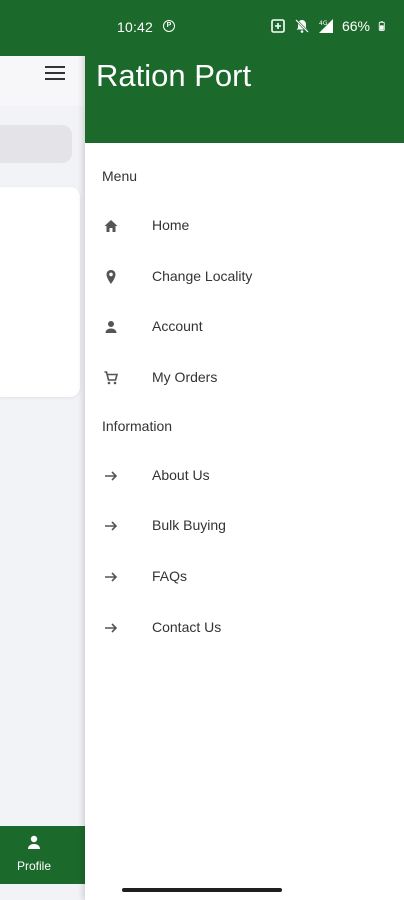 The image size is (404, 900). I want to click on menu-item-label: Contact Us, so click(187, 627).